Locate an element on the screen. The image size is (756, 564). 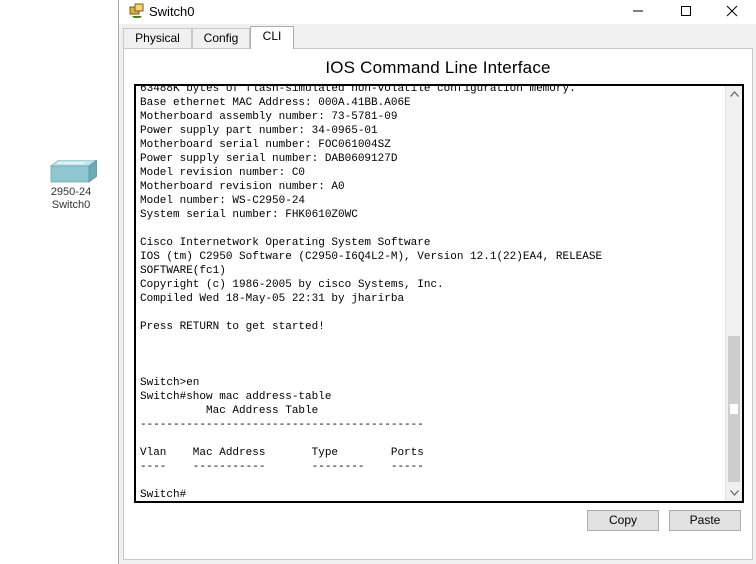
maximize-icon is located at coordinates (686, 11).